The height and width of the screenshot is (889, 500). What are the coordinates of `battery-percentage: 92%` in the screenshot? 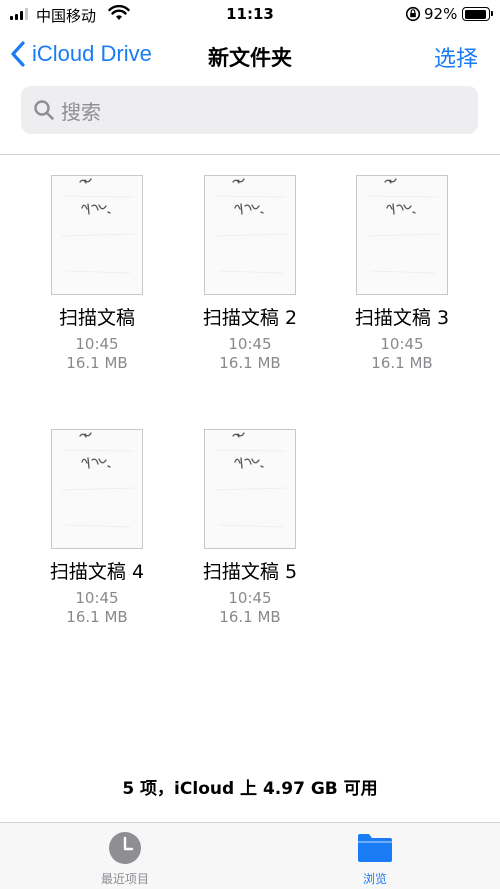 It's located at (441, 14).